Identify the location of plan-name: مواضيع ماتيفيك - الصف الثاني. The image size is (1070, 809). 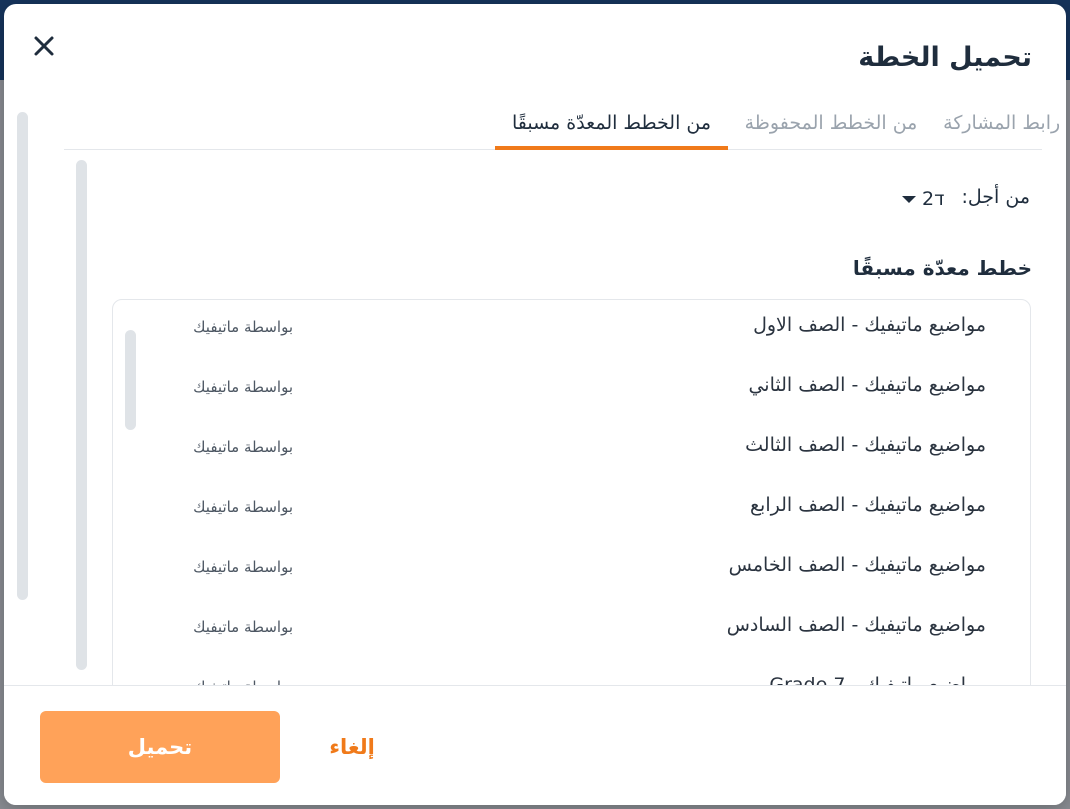
(867, 385).